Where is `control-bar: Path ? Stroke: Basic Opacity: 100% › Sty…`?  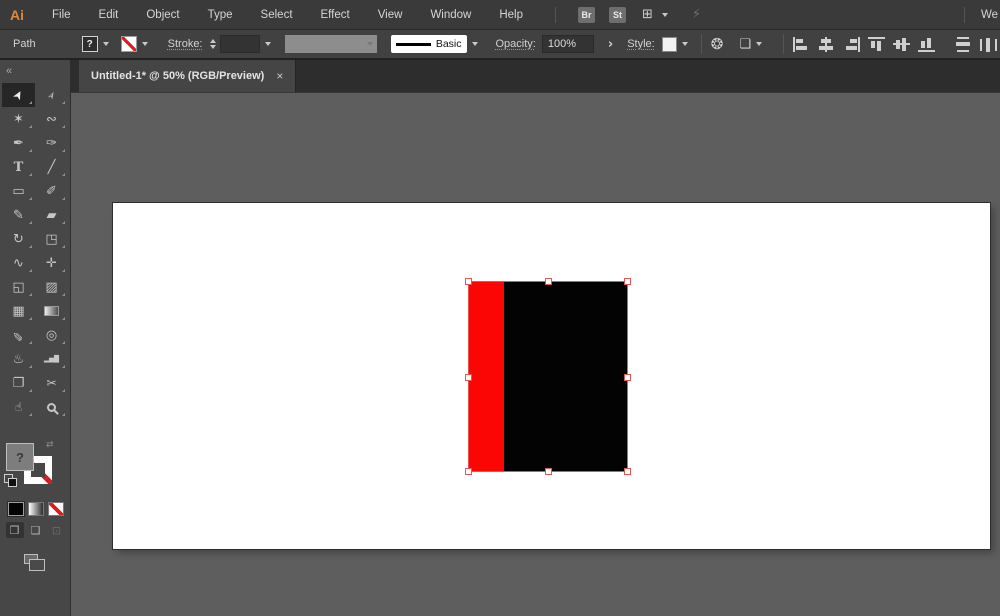 control-bar: Path ? Stroke: Basic Opacity: 100% › Sty… is located at coordinates (500, 45).